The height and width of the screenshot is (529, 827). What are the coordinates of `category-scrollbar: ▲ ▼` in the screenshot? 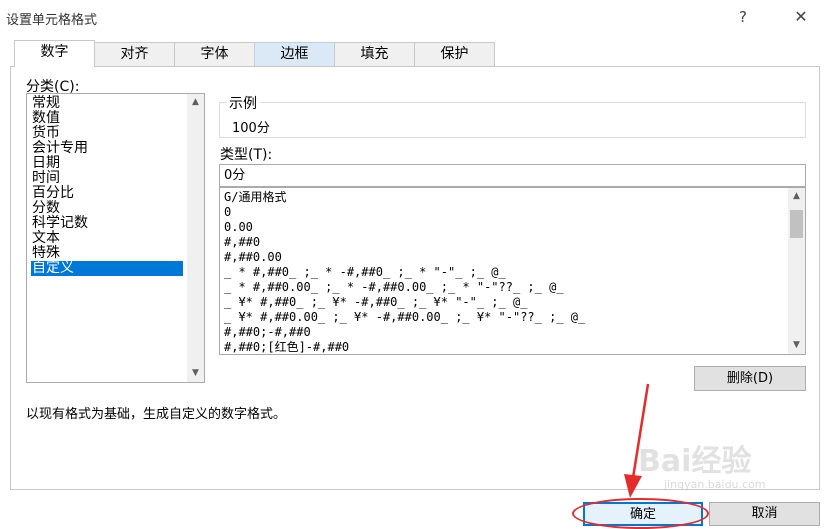 It's located at (195, 238).